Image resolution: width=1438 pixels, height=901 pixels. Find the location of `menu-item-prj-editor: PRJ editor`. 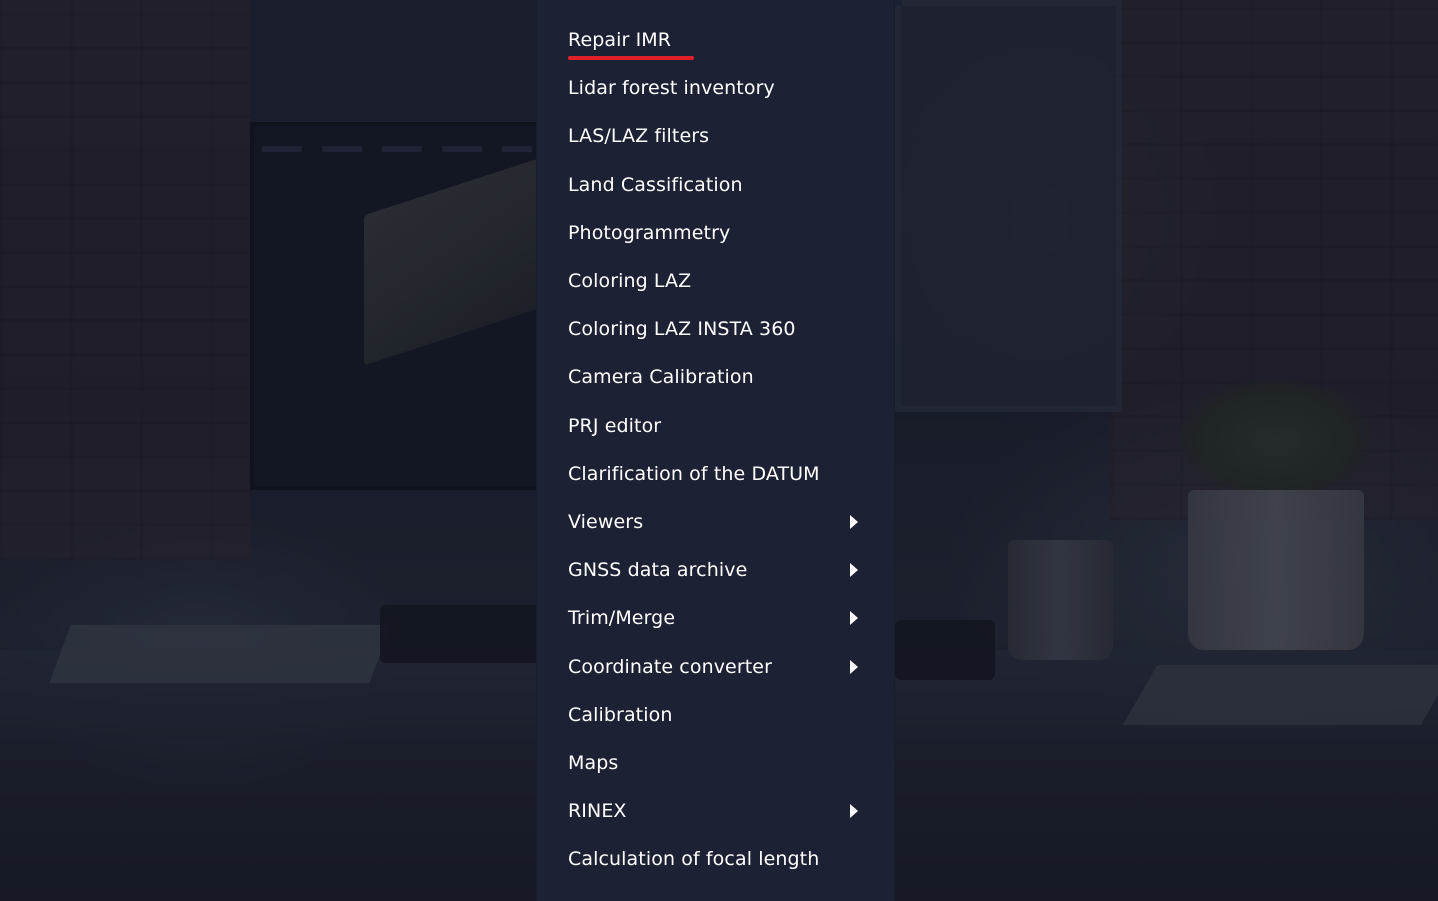

menu-item-prj-editor: PRJ editor is located at coordinates (718, 426).